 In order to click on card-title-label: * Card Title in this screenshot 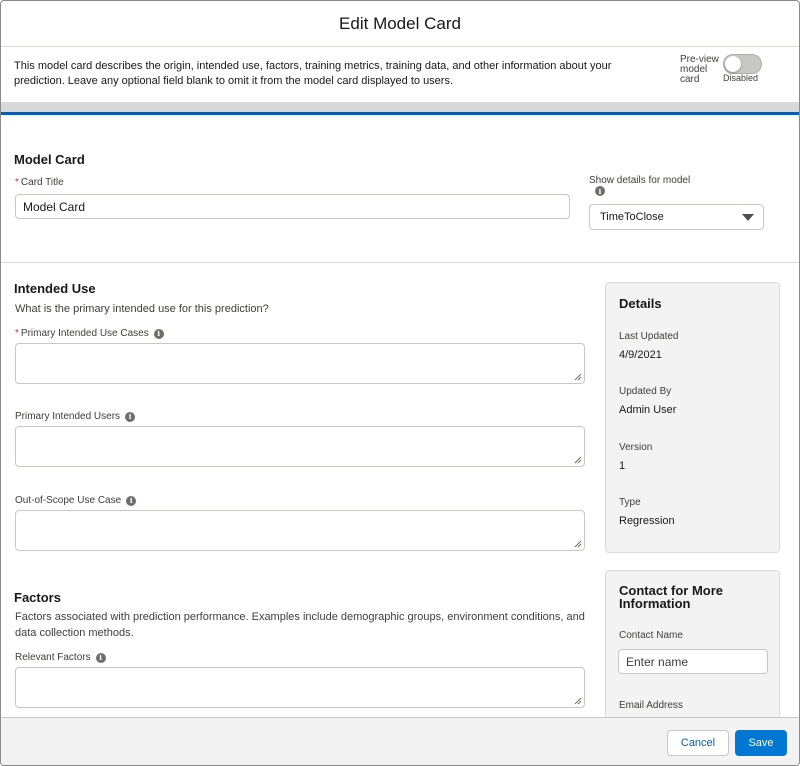, I will do `click(39, 182)`.